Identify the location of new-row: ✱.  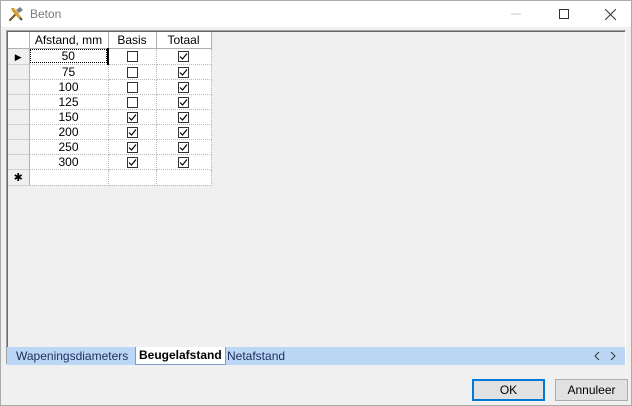
(110, 177).